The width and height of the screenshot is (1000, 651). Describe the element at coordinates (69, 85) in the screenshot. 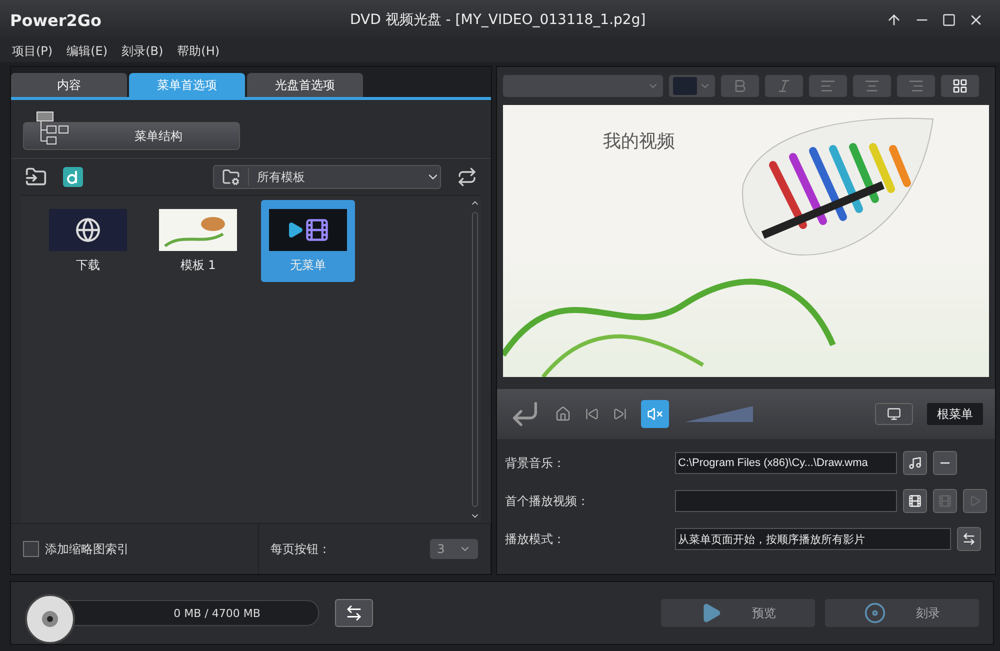

I see `tab: 内容` at that location.